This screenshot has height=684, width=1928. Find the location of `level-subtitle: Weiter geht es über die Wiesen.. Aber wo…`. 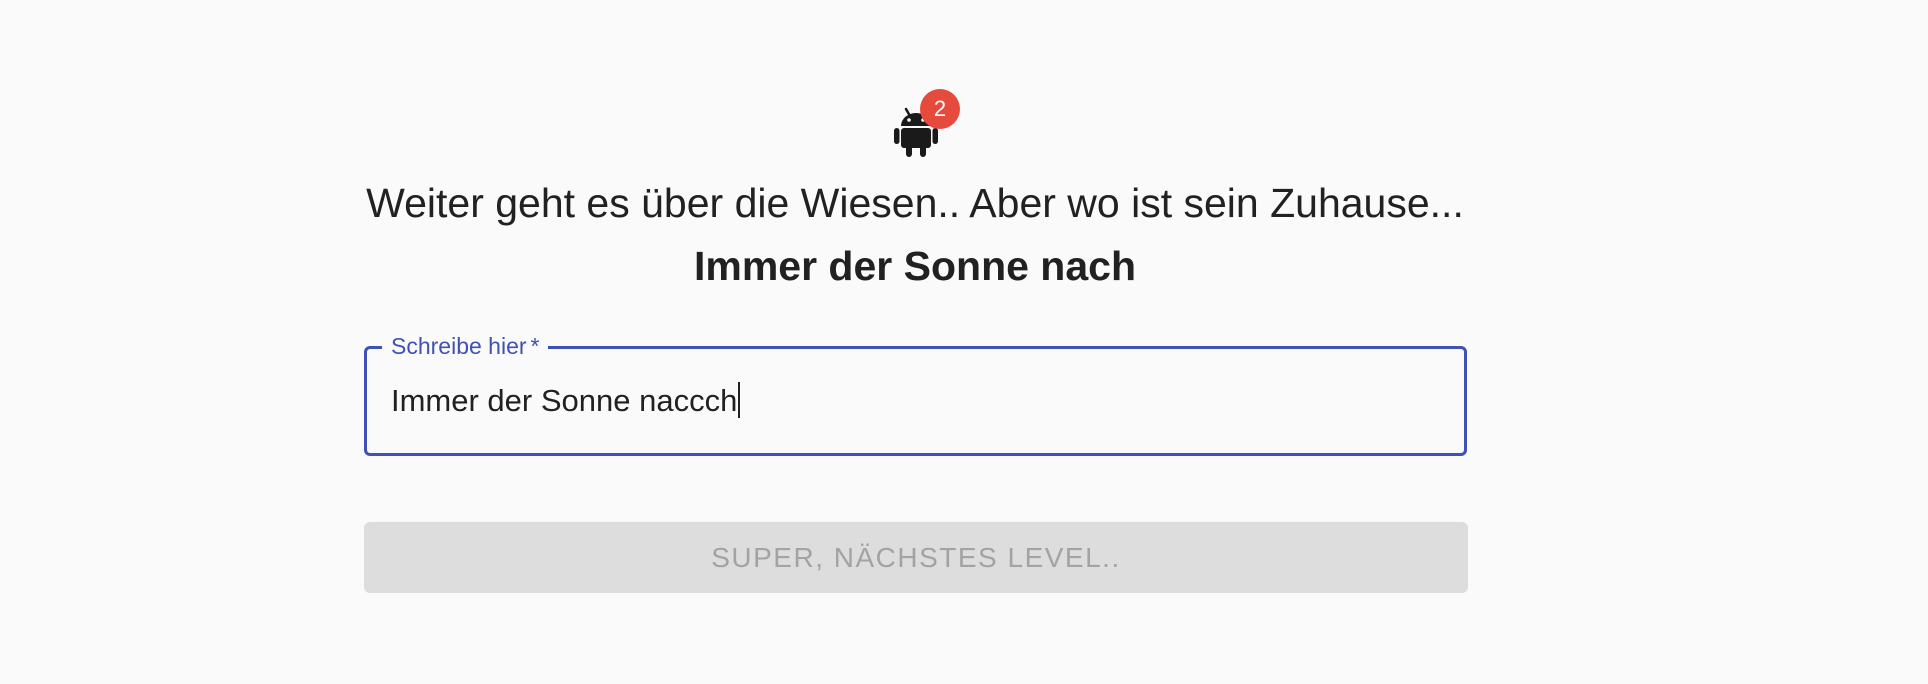

level-subtitle: Weiter geht es über die Wiesen.. Aber wo… is located at coordinates (915, 203).